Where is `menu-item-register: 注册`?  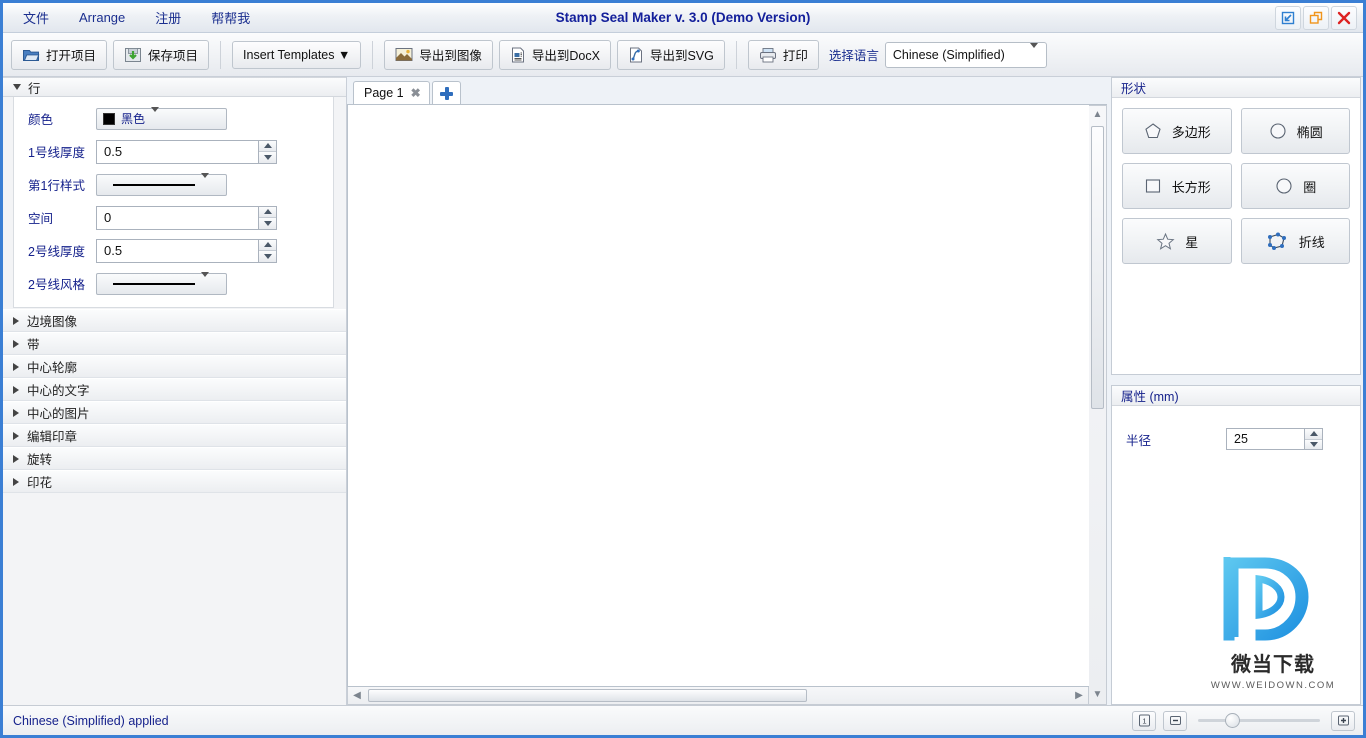 menu-item-register: 注册 is located at coordinates (168, 17).